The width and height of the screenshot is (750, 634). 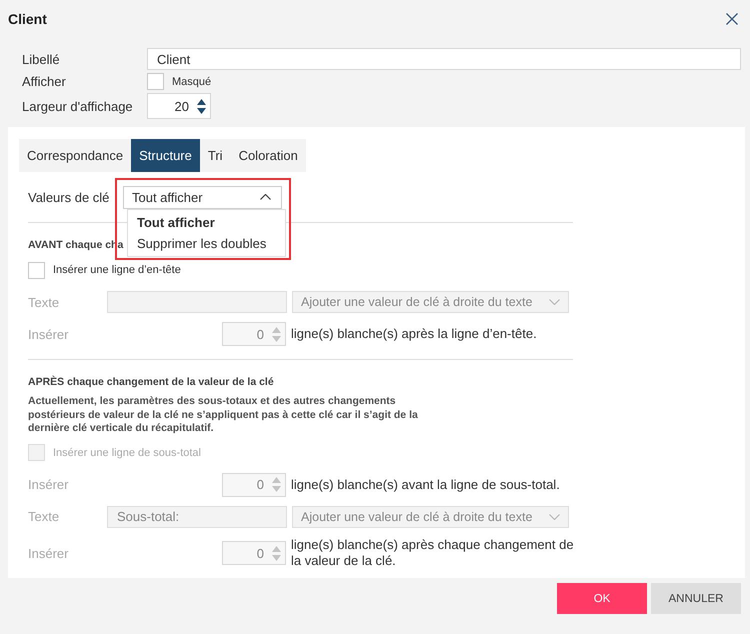 I want to click on cancel-button: ANNULER, so click(x=696, y=598).